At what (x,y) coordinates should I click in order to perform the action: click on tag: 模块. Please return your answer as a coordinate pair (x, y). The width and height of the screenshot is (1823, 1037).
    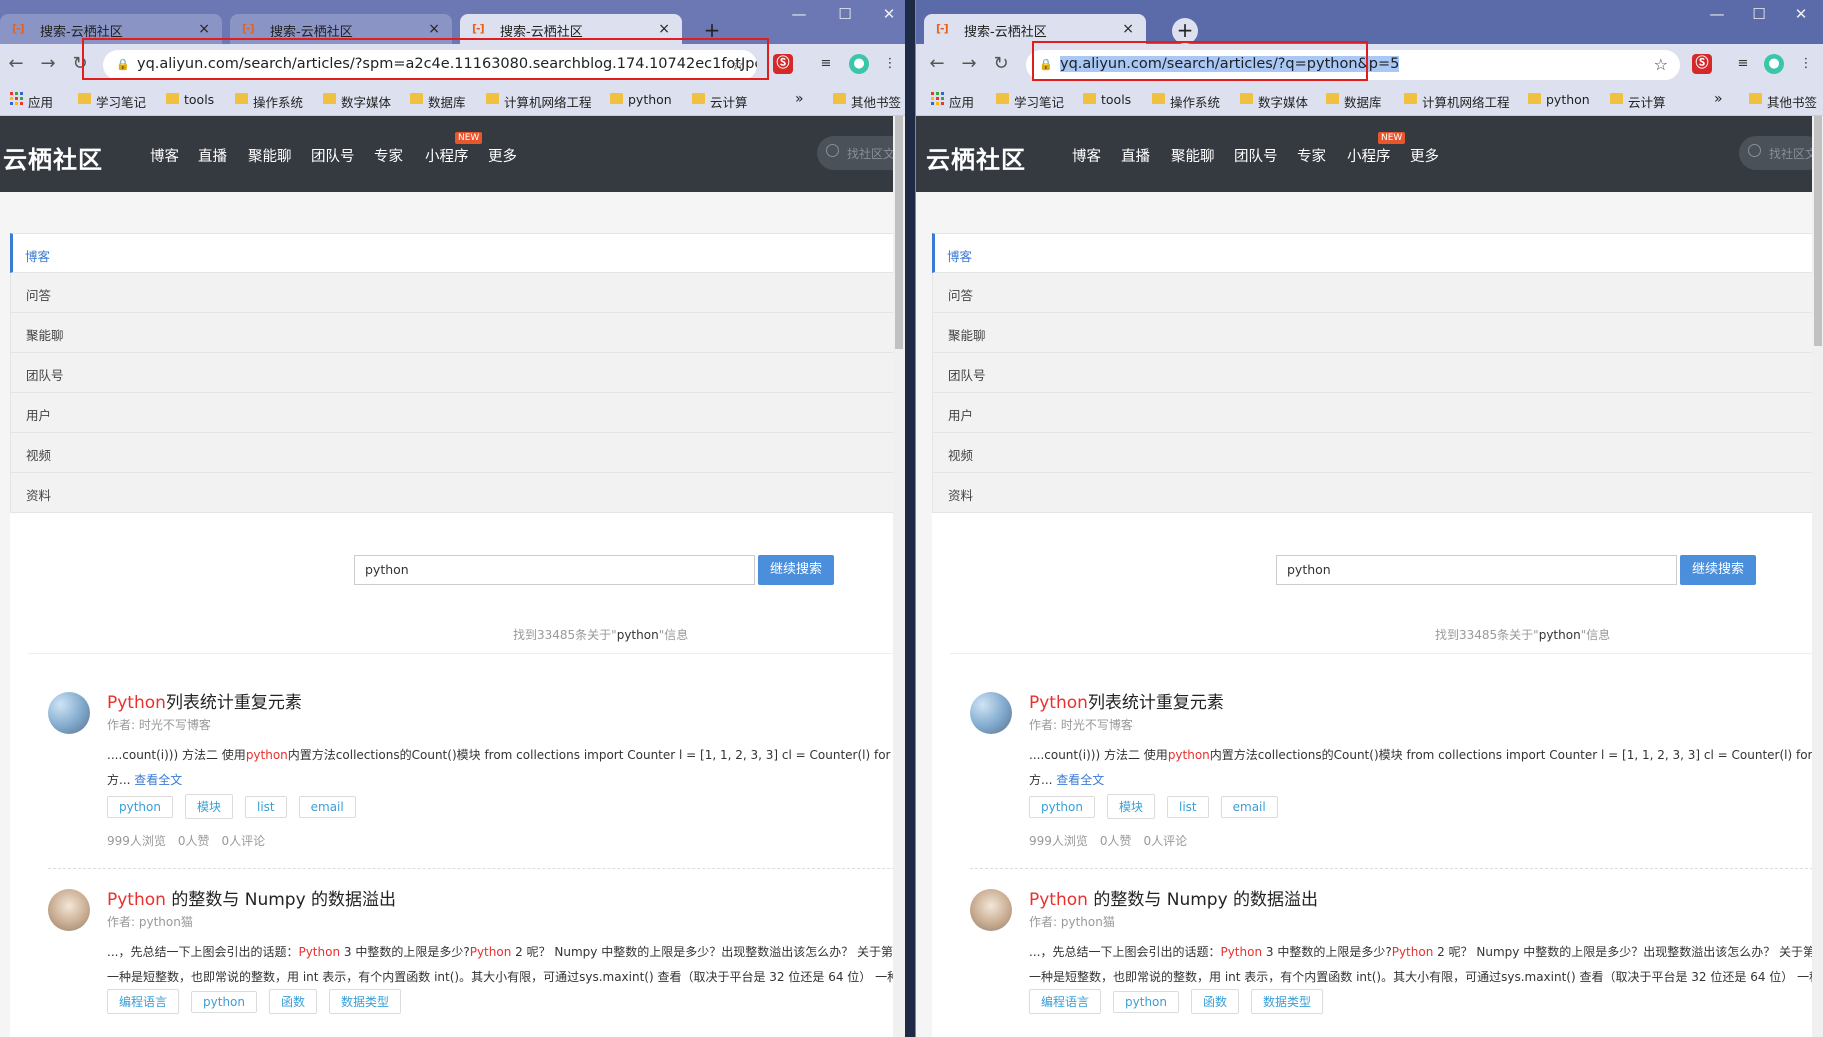
    Looking at the image, I should click on (208, 806).